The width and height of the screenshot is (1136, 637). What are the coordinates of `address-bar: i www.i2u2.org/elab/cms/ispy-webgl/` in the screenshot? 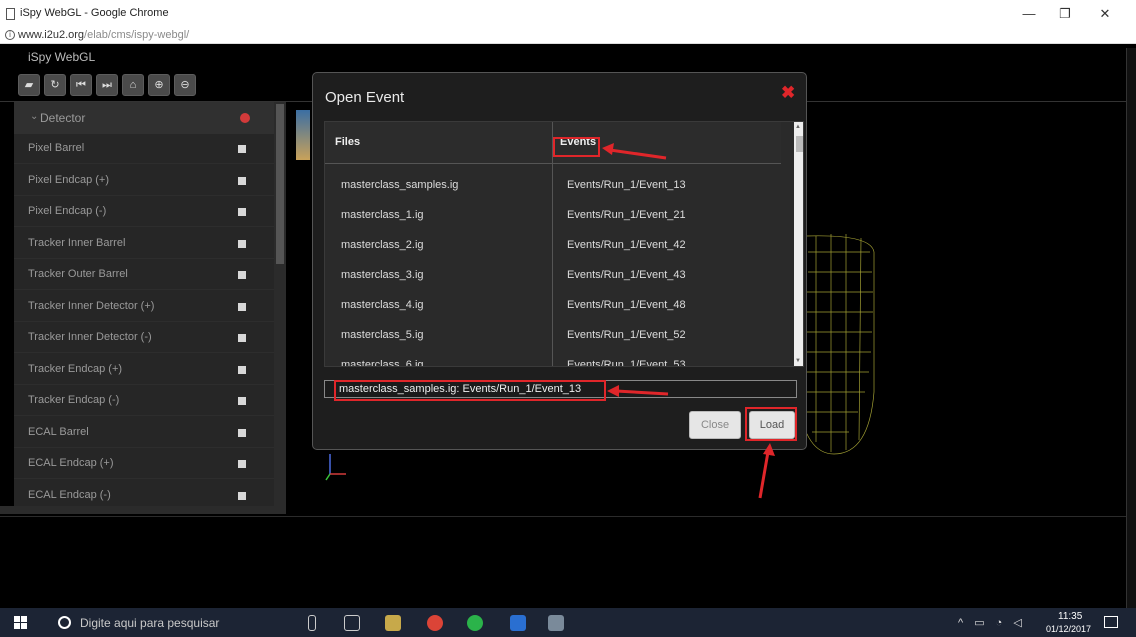 It's located at (568, 36).